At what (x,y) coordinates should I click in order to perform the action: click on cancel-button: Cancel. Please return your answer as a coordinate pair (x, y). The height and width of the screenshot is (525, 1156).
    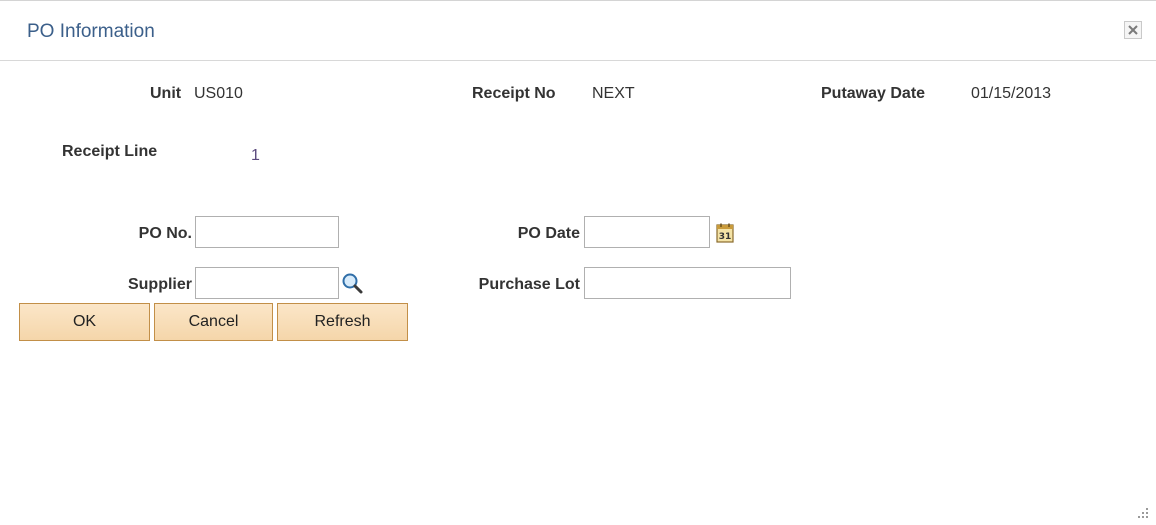
    Looking at the image, I should click on (213, 322).